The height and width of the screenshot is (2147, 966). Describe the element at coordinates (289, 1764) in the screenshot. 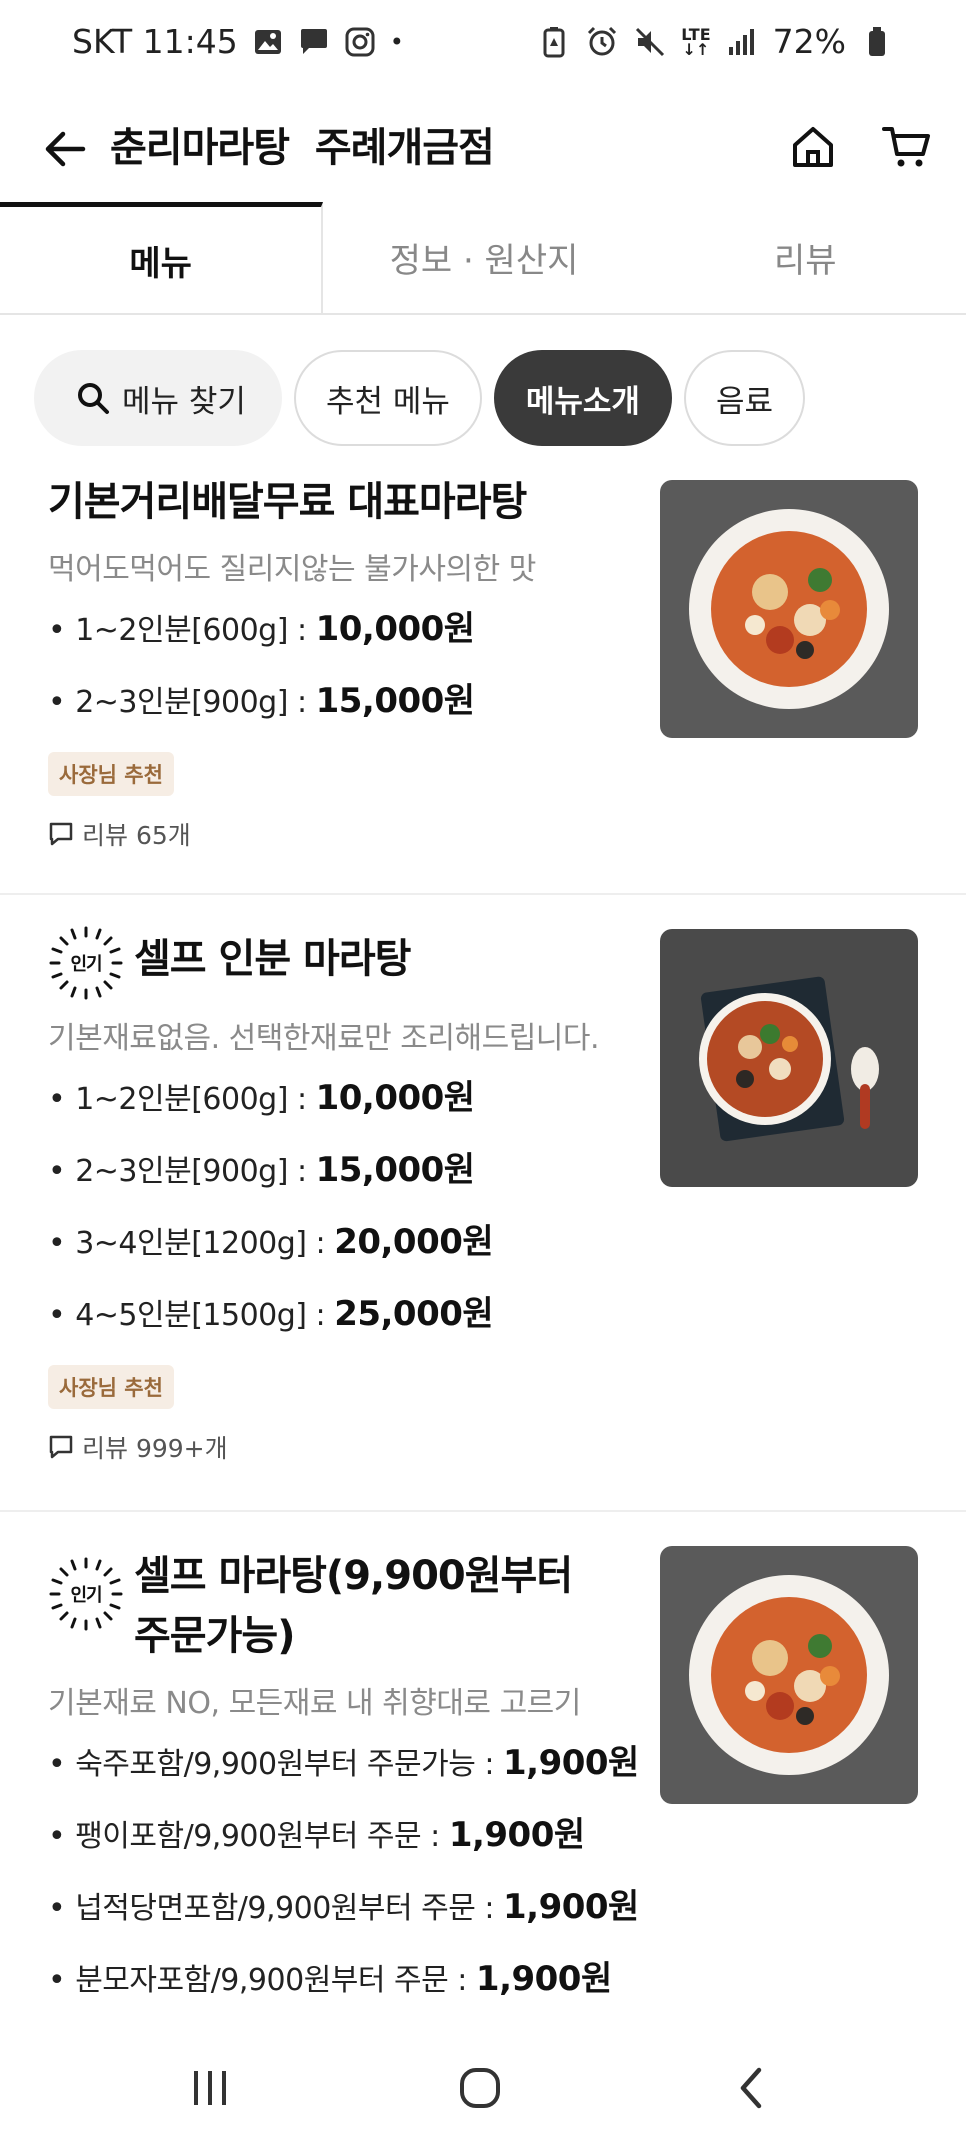

I see `option-label: 숙주포함/9,900원부터 주문가능 :` at that location.